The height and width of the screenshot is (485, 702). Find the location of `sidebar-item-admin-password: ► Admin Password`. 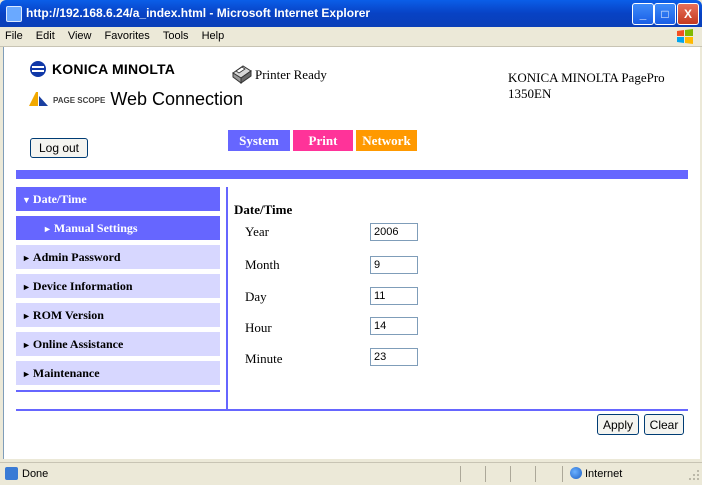

sidebar-item-admin-password: ► Admin Password is located at coordinates (118, 257).